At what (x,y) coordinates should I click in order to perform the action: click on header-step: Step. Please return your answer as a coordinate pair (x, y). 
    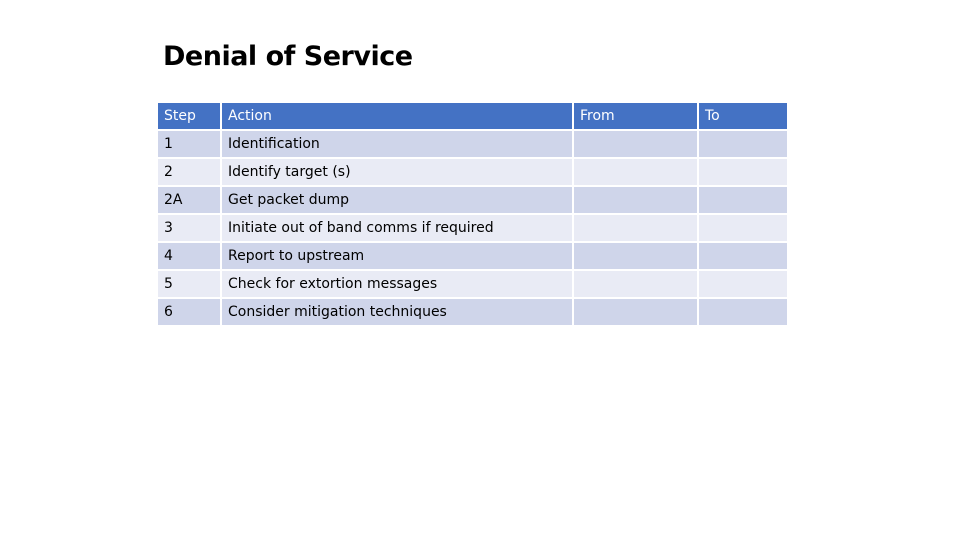
    Looking at the image, I should click on (189, 116).